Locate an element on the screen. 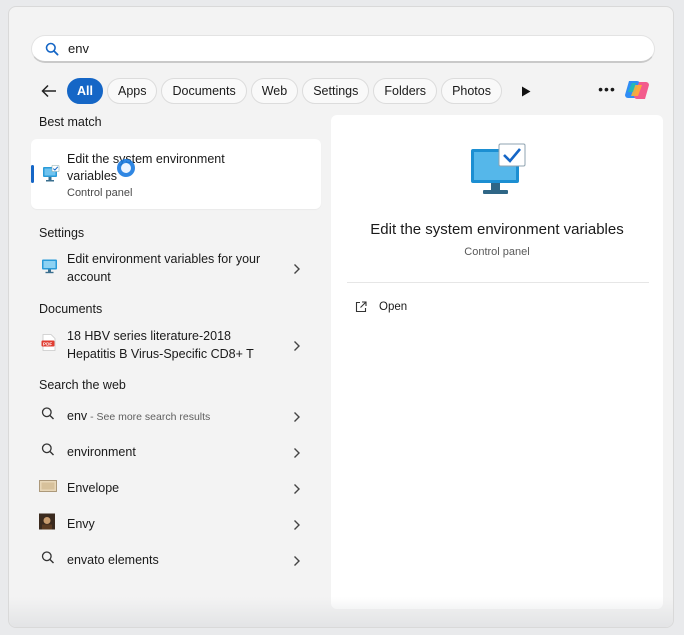 The height and width of the screenshot is (635, 684). section-documents: Documents is located at coordinates (71, 309).